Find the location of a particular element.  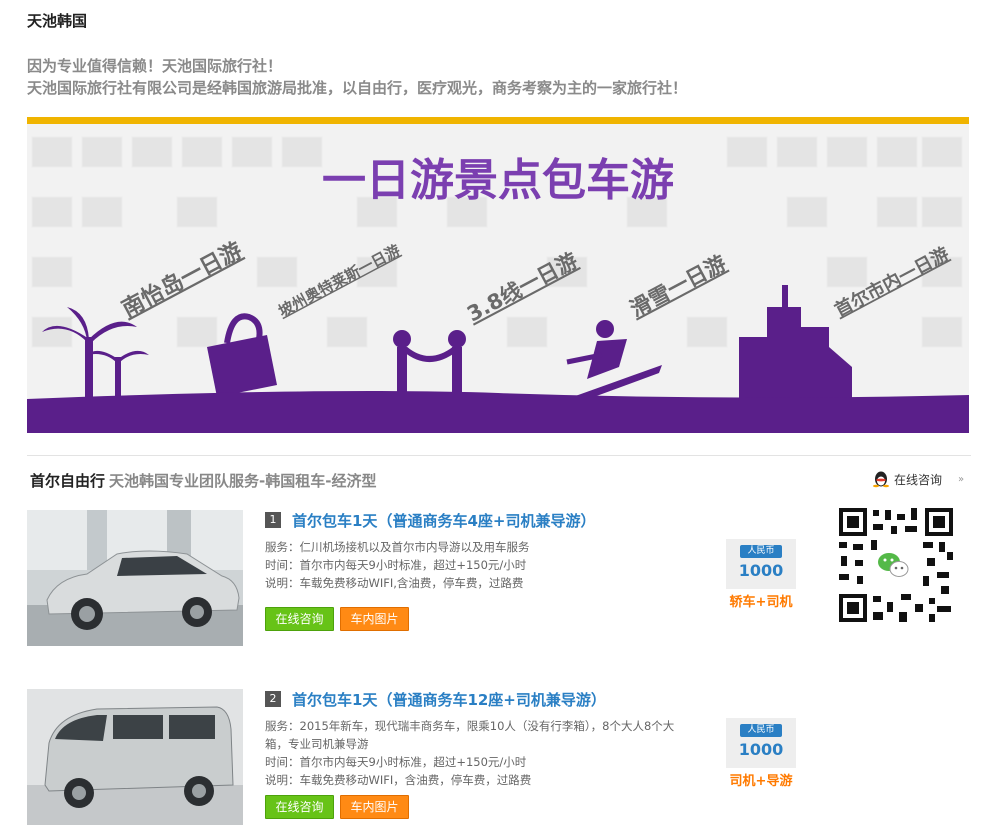

product-1-consult-button: 在线咨询 is located at coordinates (299, 619).